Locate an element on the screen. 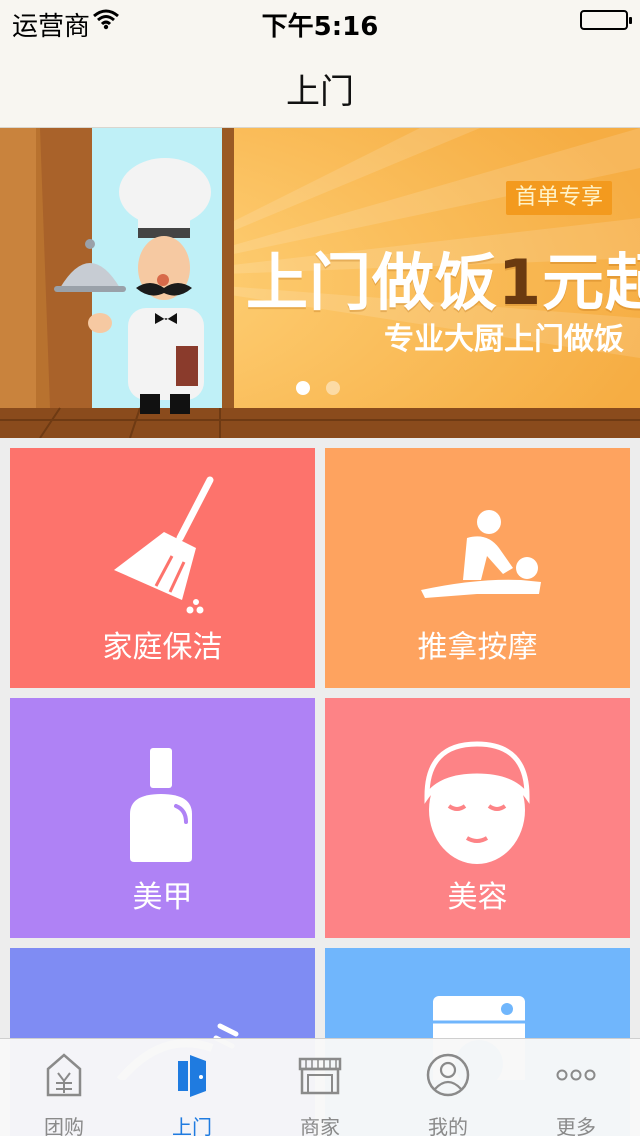 The image size is (640, 1136). banner-headline: 上门做饭1元起 is located at coordinates (443, 282).